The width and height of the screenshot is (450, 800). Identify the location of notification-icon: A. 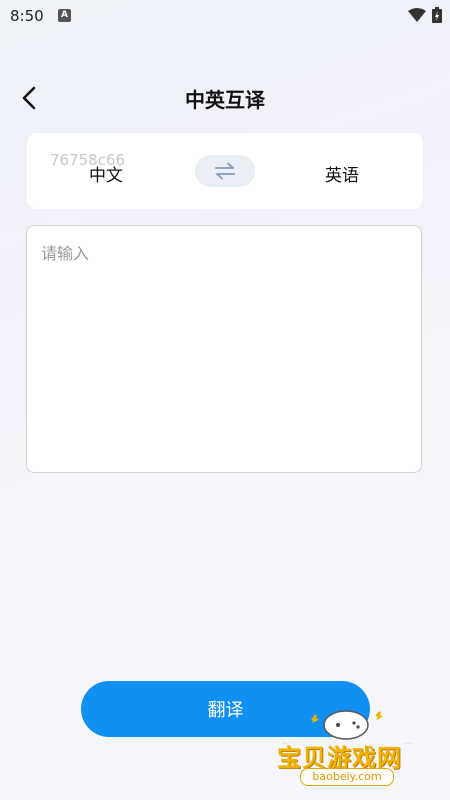
(64, 15).